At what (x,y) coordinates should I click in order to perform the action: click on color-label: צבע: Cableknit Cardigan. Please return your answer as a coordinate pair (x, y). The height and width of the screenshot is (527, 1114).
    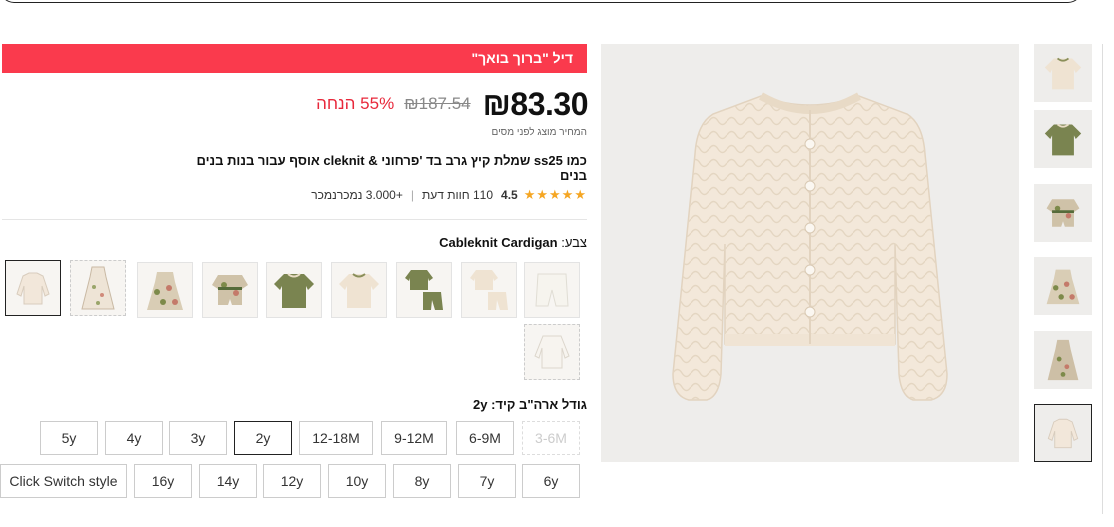
    Looking at the image, I should click on (513, 242).